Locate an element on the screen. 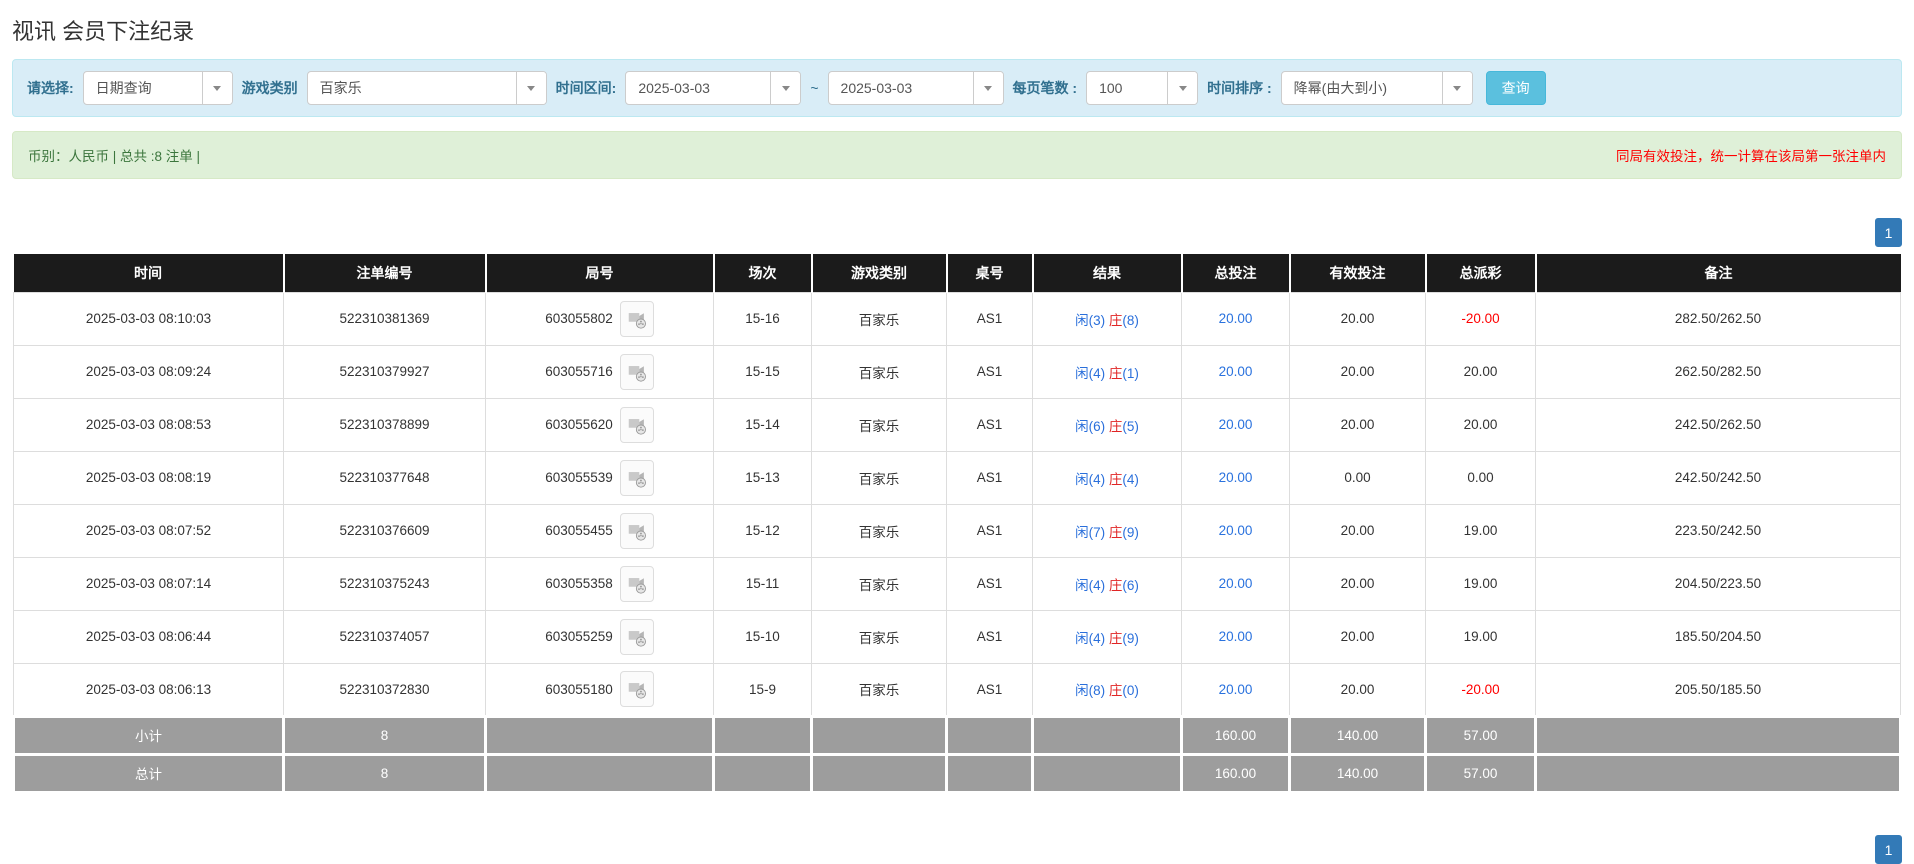 This screenshot has height=864, width=1914. column-header-2: 局号 is located at coordinates (600, 273).